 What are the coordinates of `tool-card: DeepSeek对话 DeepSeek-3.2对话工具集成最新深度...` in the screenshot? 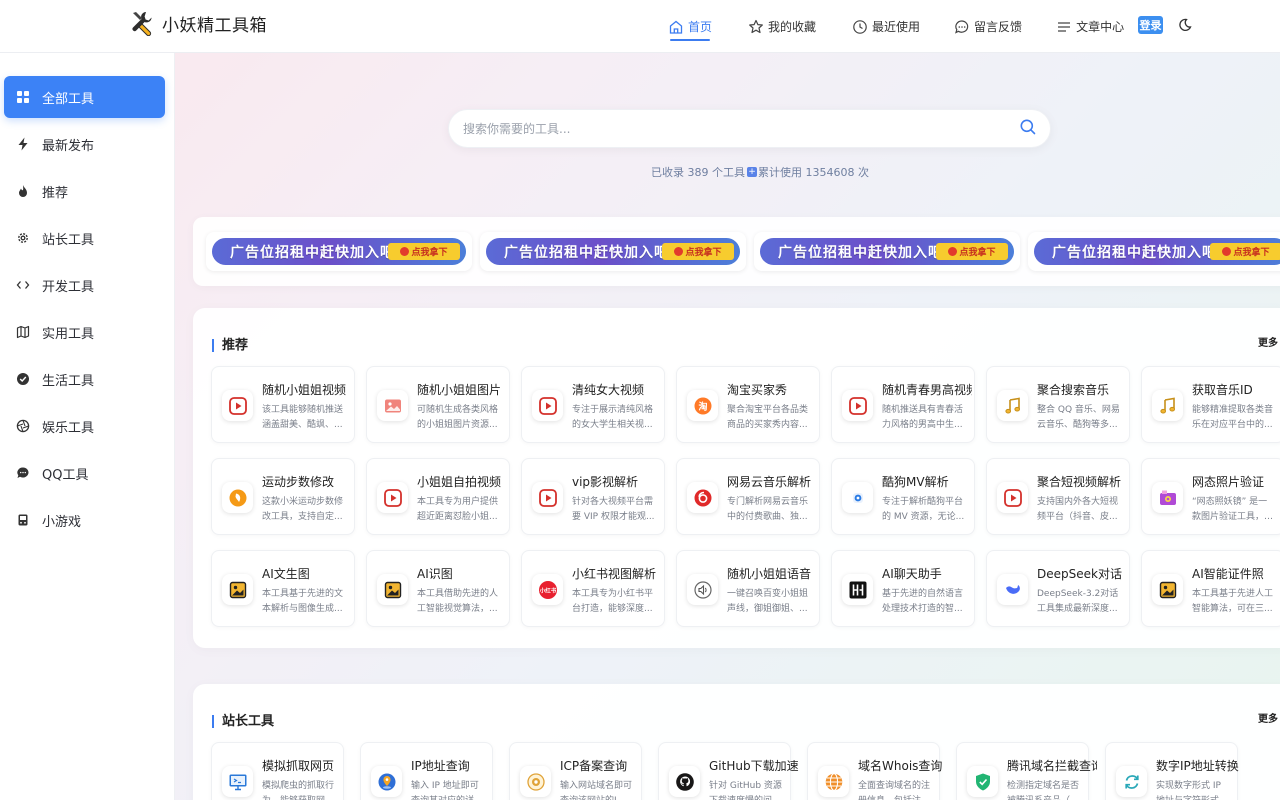 It's located at (1058, 588).